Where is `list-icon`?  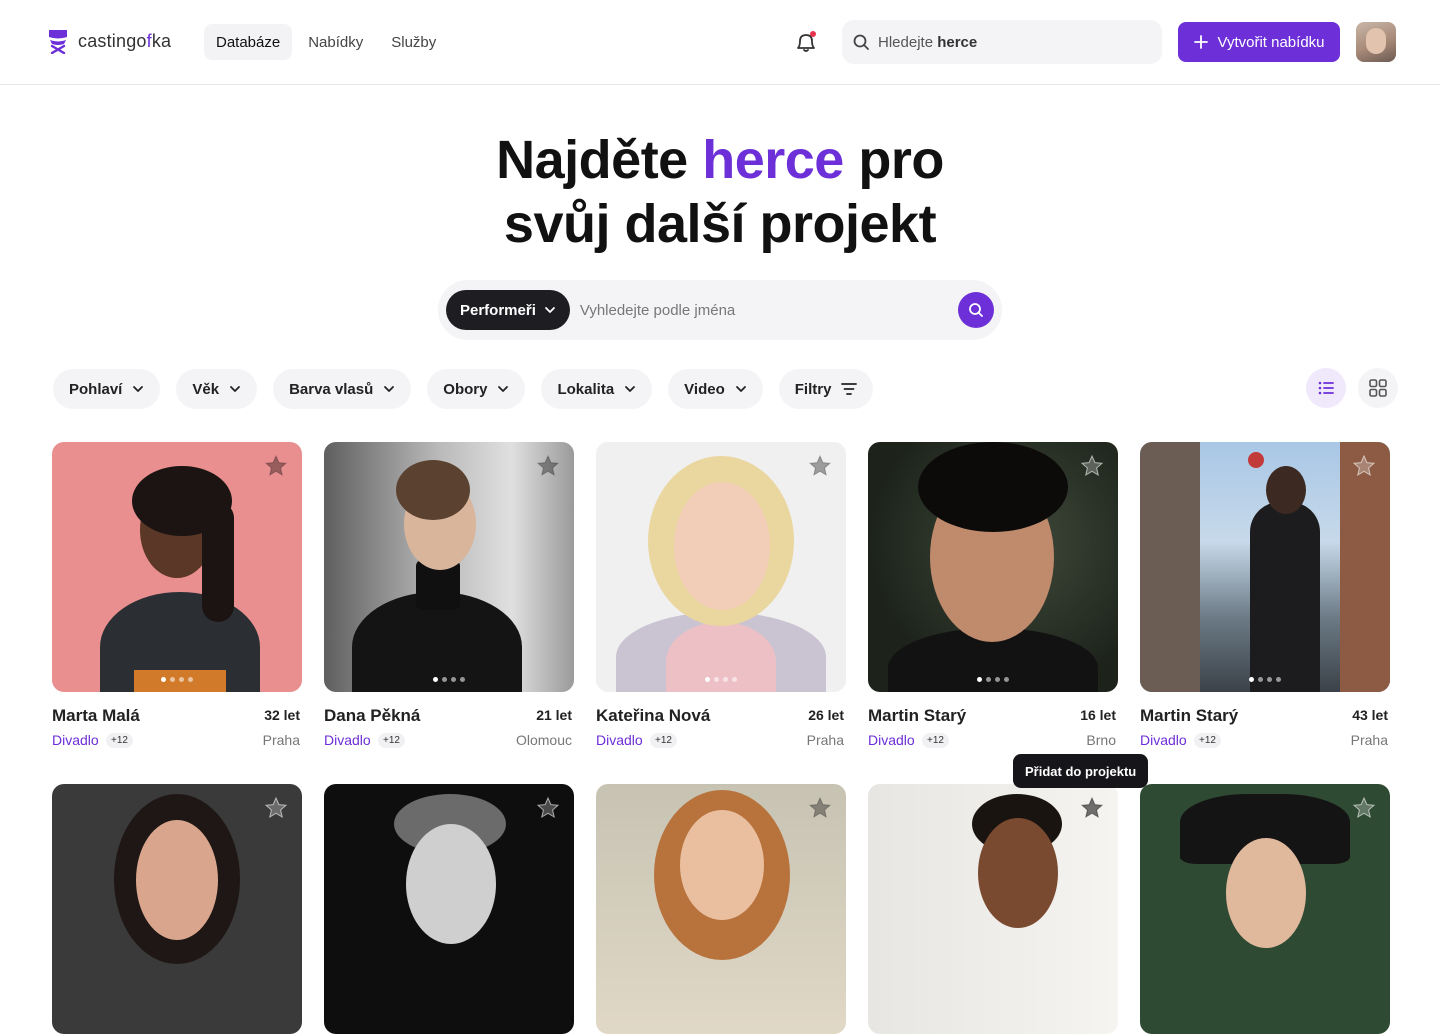
list-icon is located at coordinates (1326, 388).